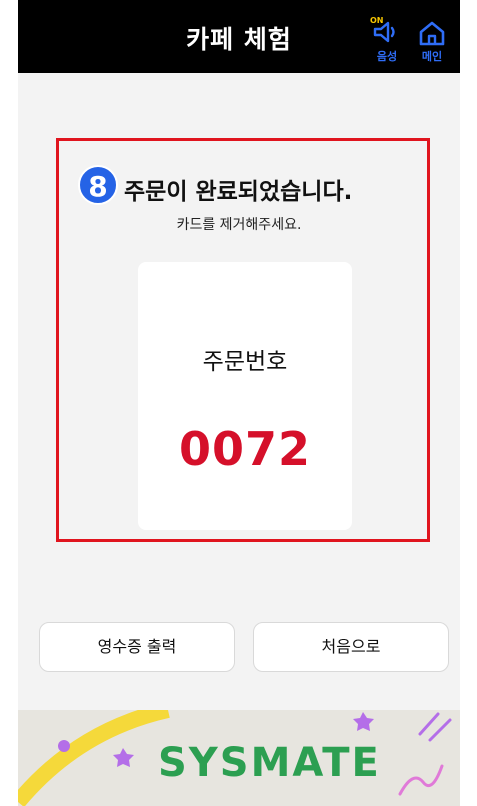 This screenshot has width=477, height=806. I want to click on home-label: 메인, so click(432, 56).